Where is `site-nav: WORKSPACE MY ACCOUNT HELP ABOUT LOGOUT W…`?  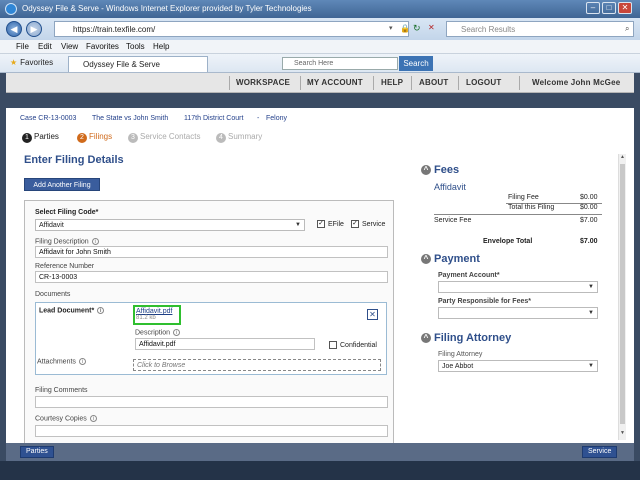
site-nav: WORKSPACE MY ACCOUNT HELP ABOUT LOGOUT W… is located at coordinates (320, 83).